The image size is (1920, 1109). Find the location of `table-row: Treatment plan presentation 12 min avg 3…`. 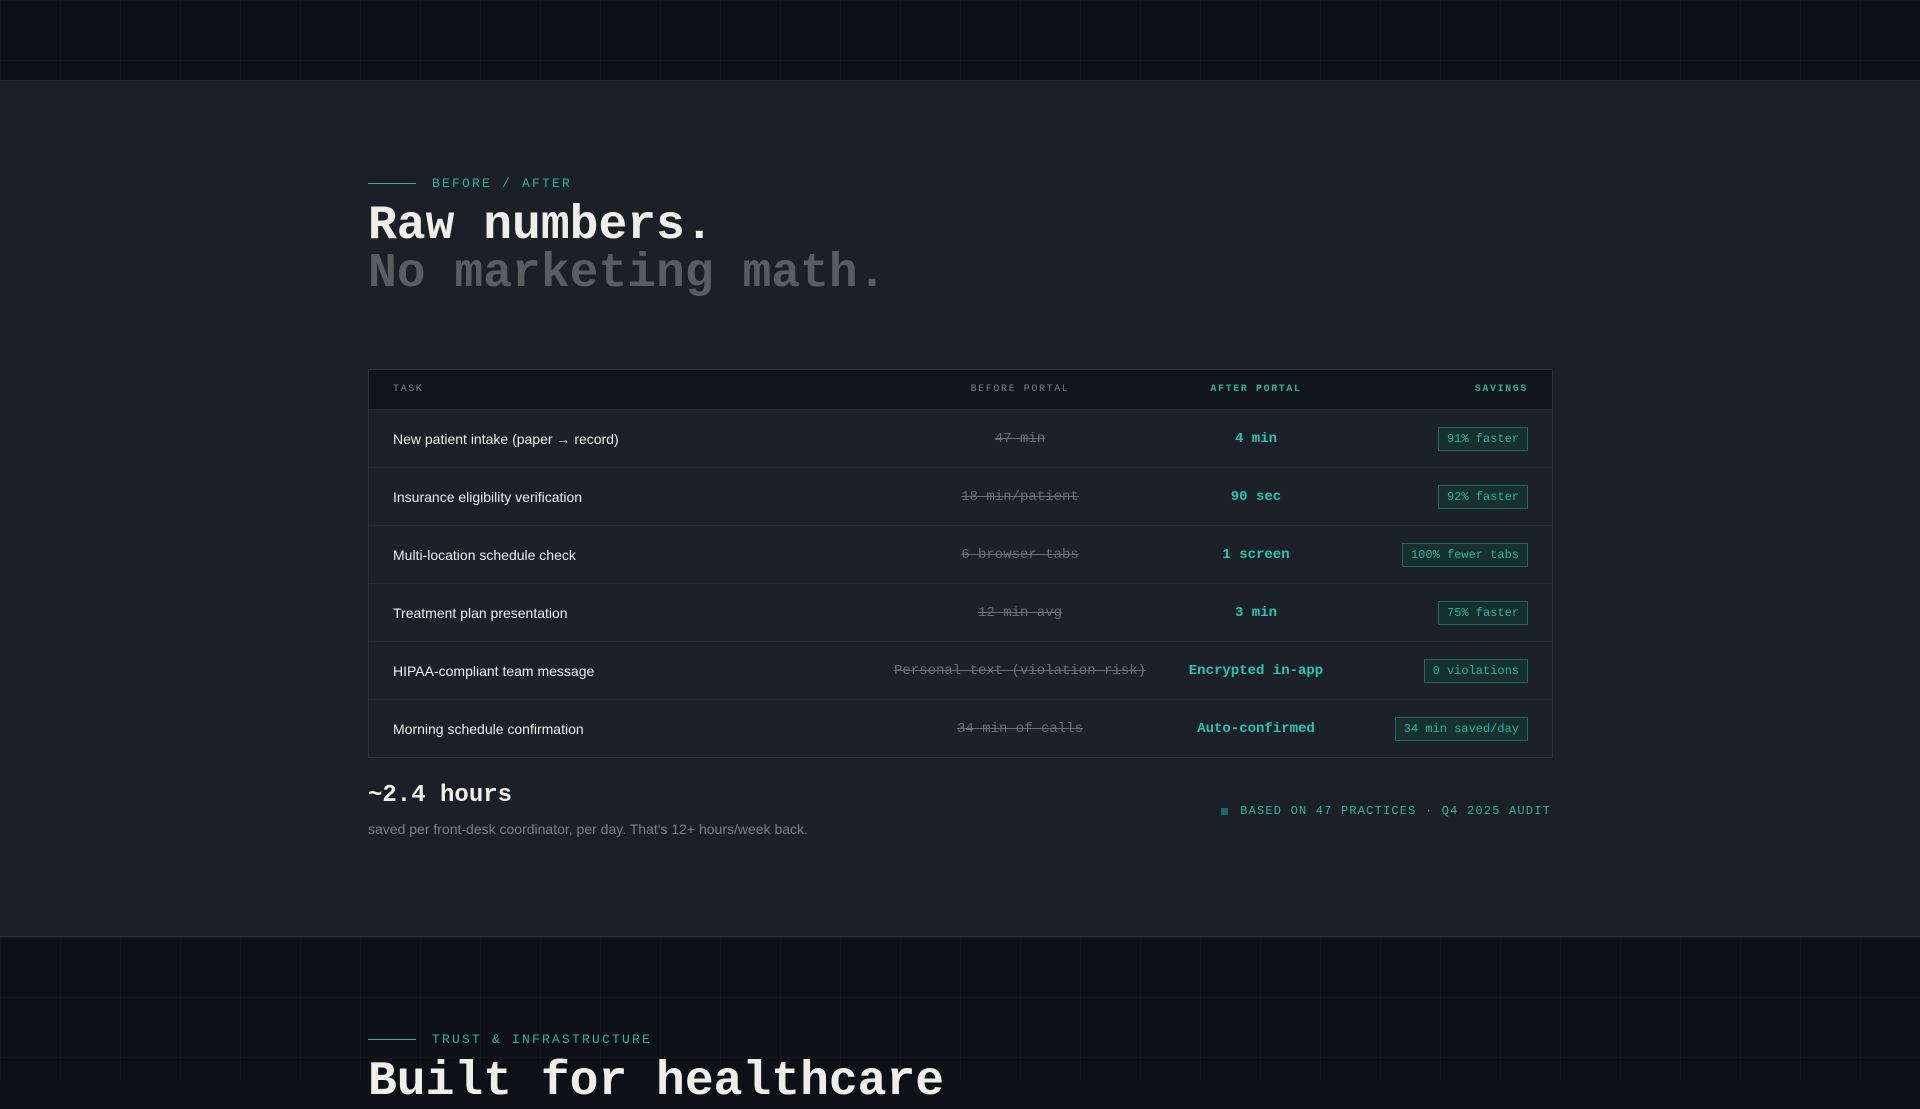

table-row: Treatment plan presentation 12 min avg 3… is located at coordinates (960, 613).